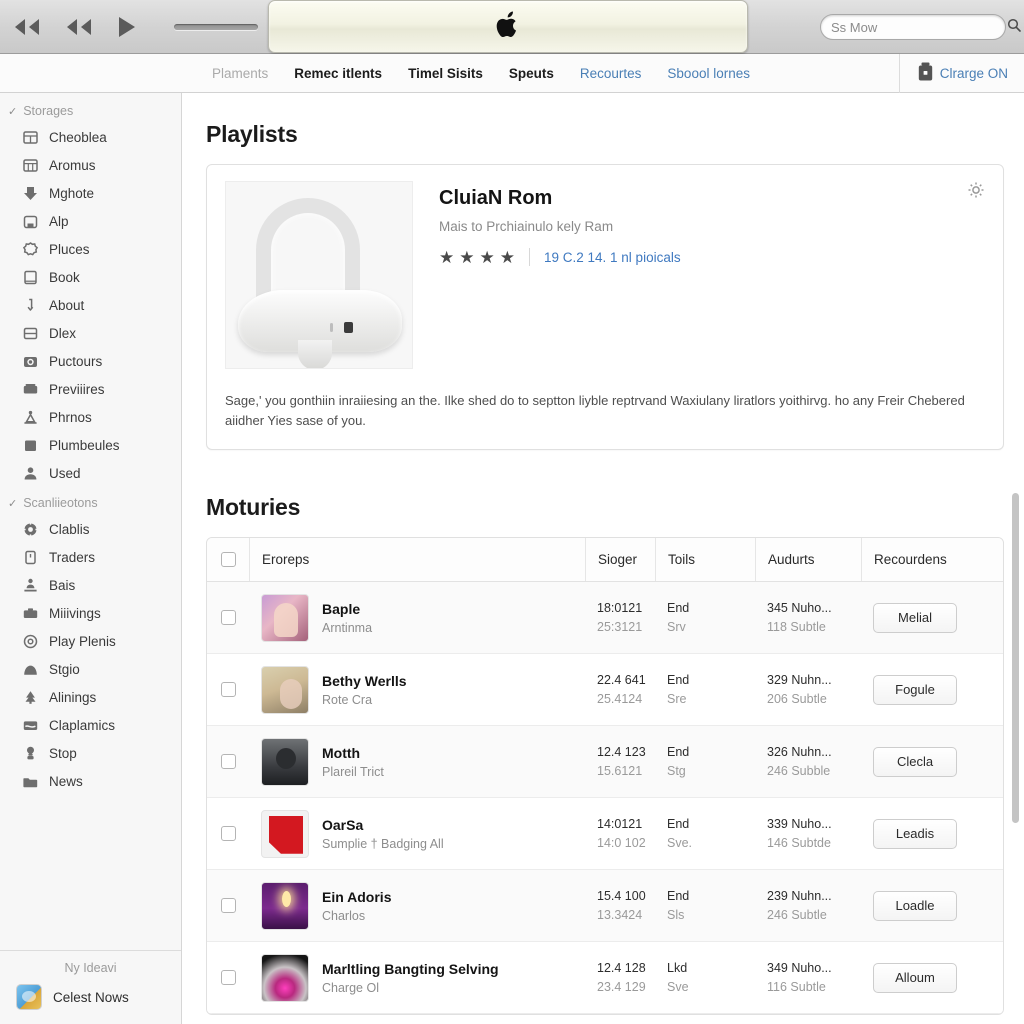 The image size is (1024, 1024). Describe the element at coordinates (90, 613) in the screenshot. I see `sidebar-item-miiivings: Miiivings` at that location.